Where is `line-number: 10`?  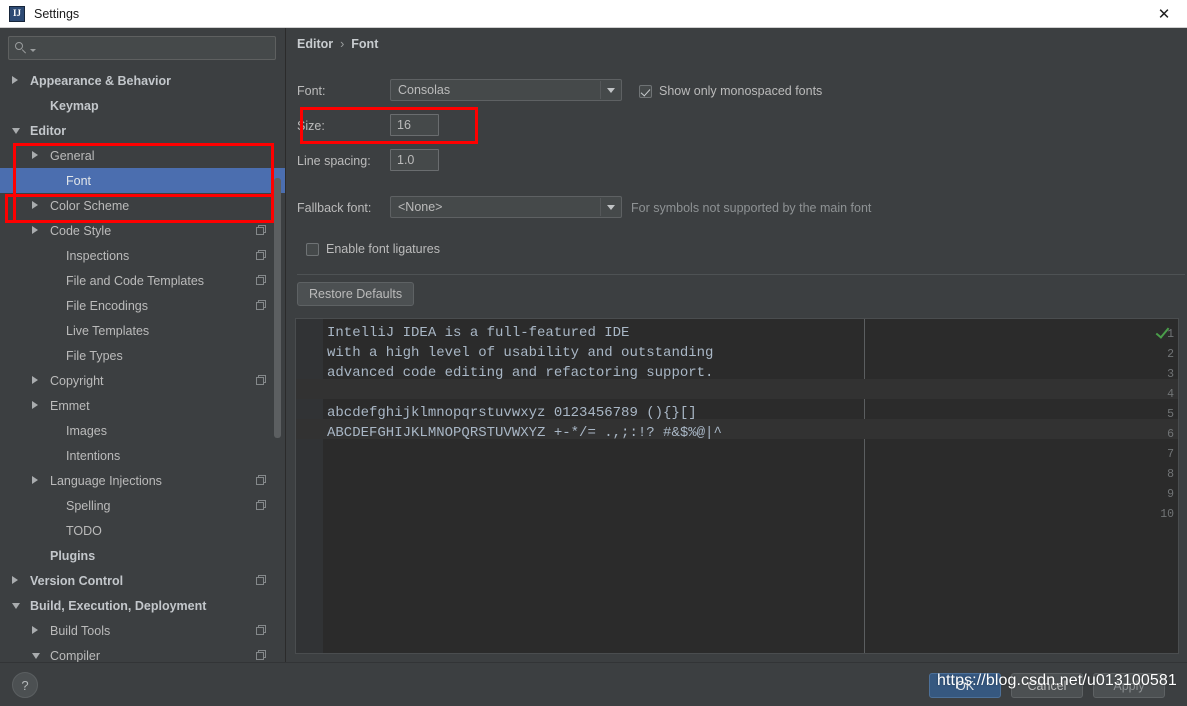 line-number: 10 is located at coordinates (1167, 514).